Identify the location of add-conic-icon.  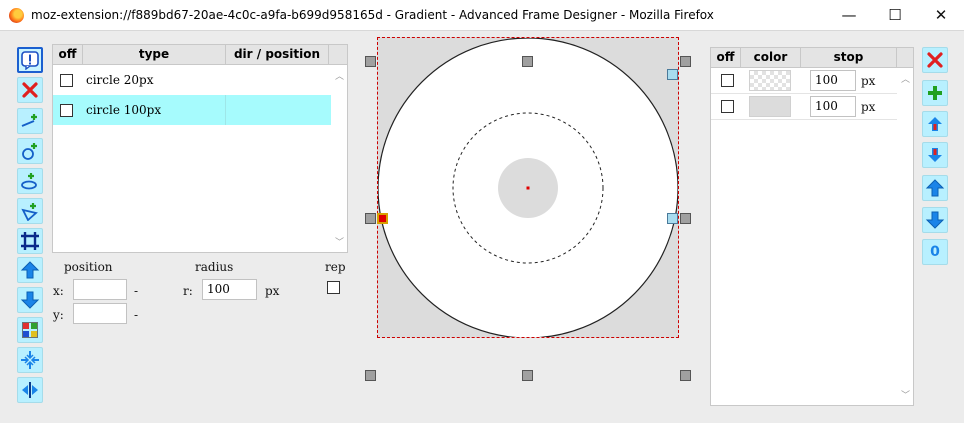
(29, 212).